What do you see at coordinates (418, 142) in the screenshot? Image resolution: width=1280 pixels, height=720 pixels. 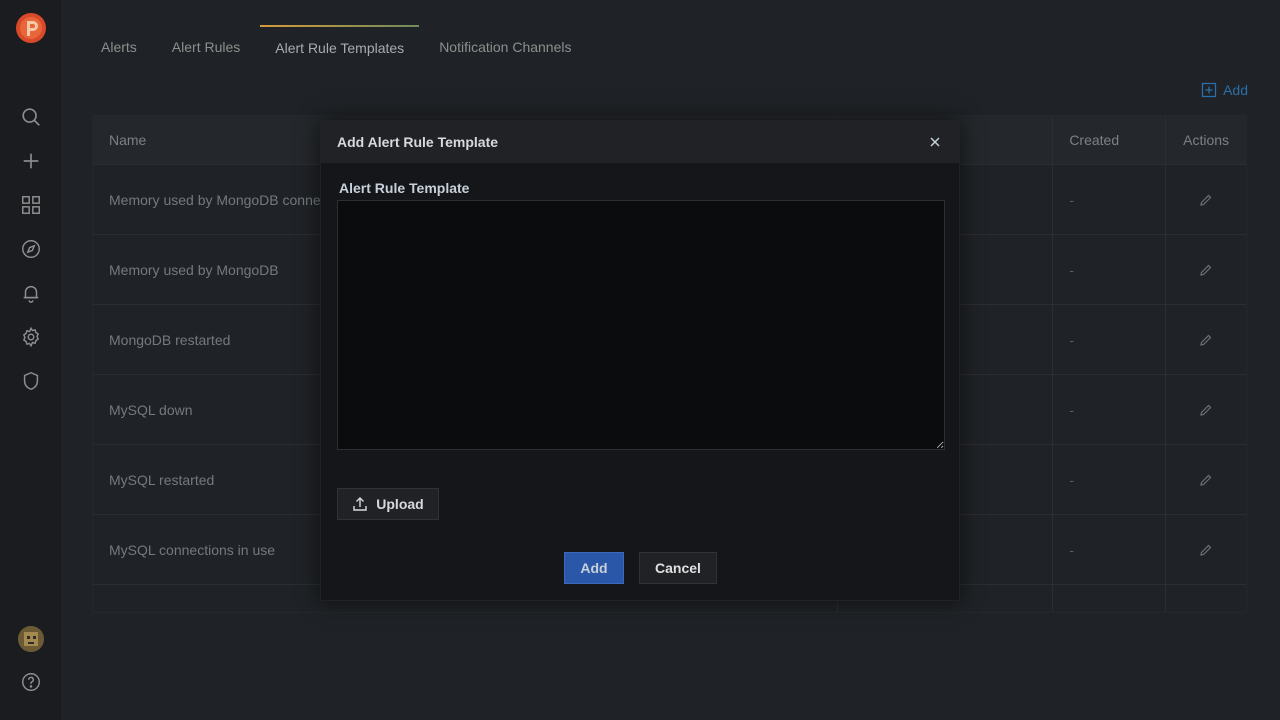 I see `modal-title: Add Alert Rule Template` at bounding box center [418, 142].